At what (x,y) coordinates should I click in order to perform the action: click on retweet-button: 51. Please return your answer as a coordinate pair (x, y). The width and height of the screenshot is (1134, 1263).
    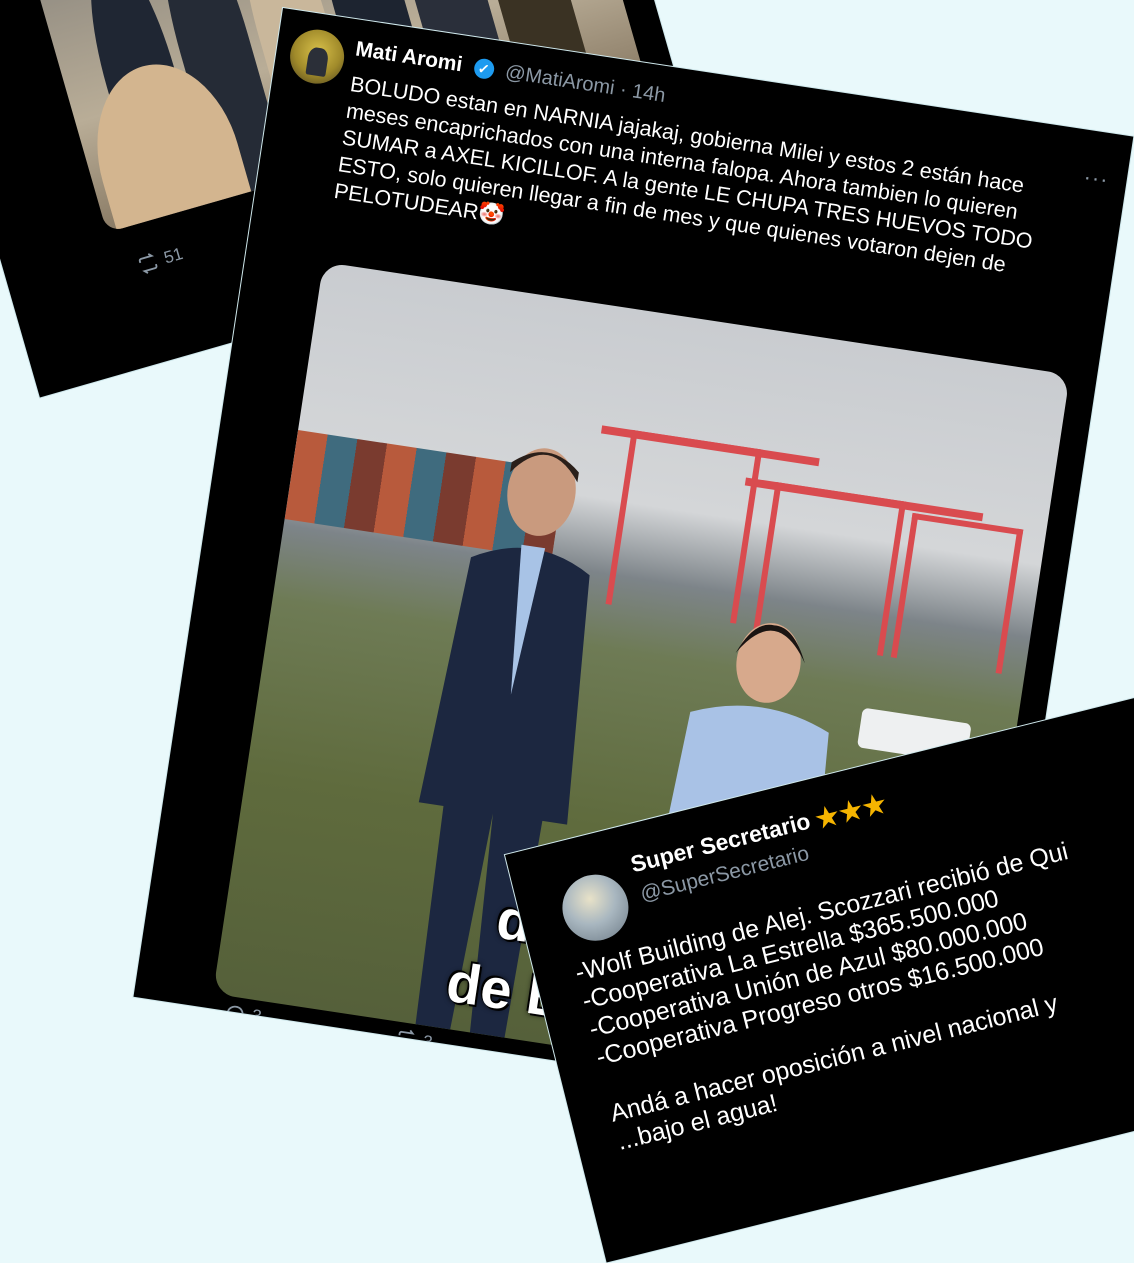
    Looking at the image, I should click on (160, 260).